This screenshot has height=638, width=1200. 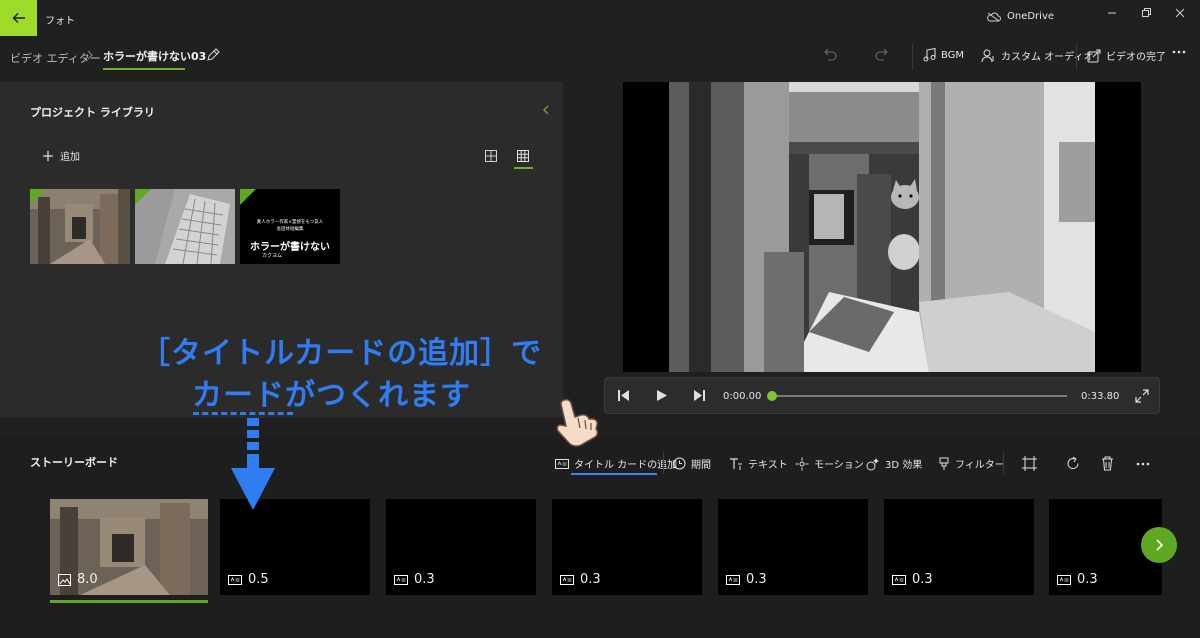 What do you see at coordinates (154, 56) in the screenshot?
I see `project-name: ホラーが書けない03` at bounding box center [154, 56].